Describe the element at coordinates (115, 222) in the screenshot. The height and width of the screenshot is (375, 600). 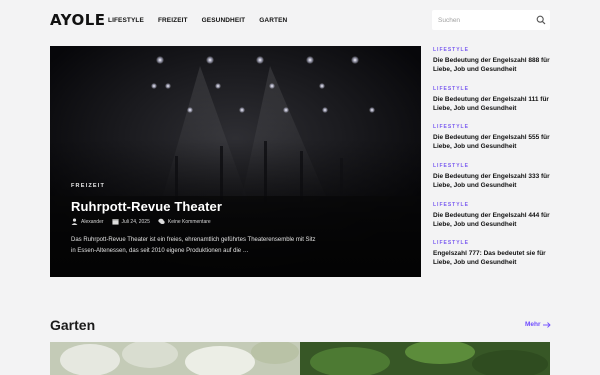
I see `calendar-icon` at that location.